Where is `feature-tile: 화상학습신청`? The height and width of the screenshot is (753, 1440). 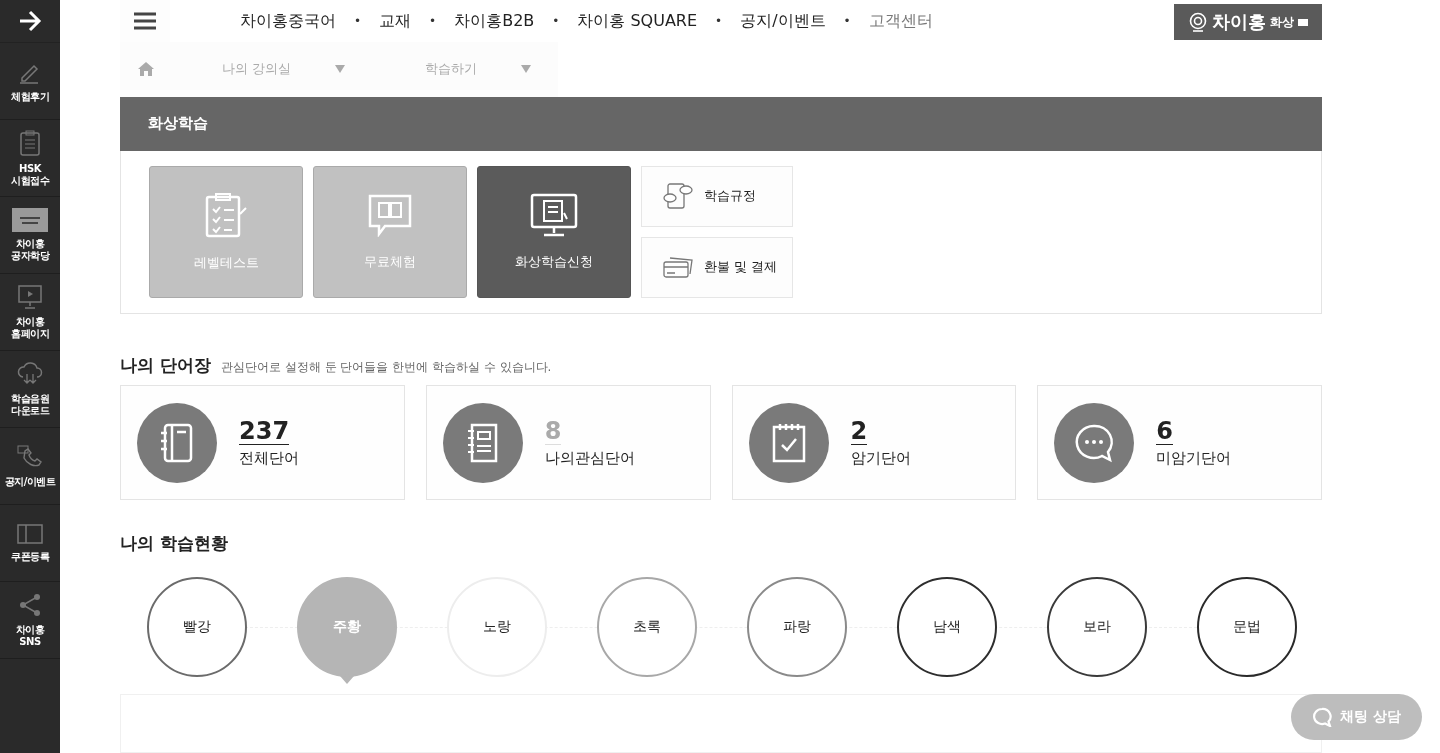
feature-tile: 화상학습신청 is located at coordinates (554, 232).